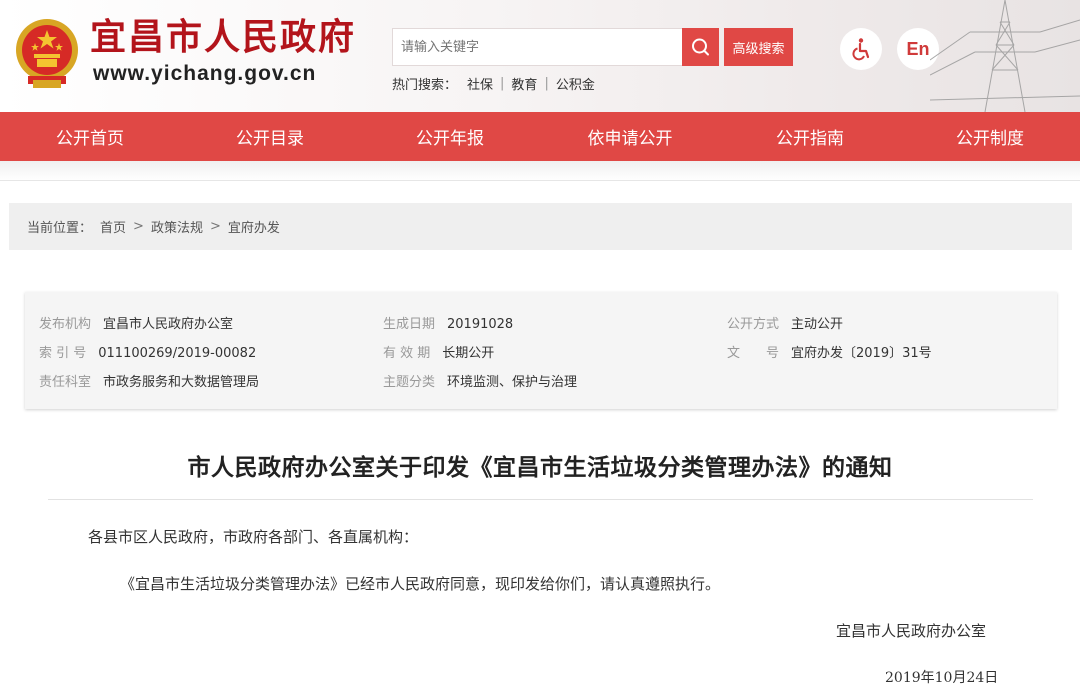 The image size is (1080, 699). I want to click on accessibility-button, so click(861, 49).